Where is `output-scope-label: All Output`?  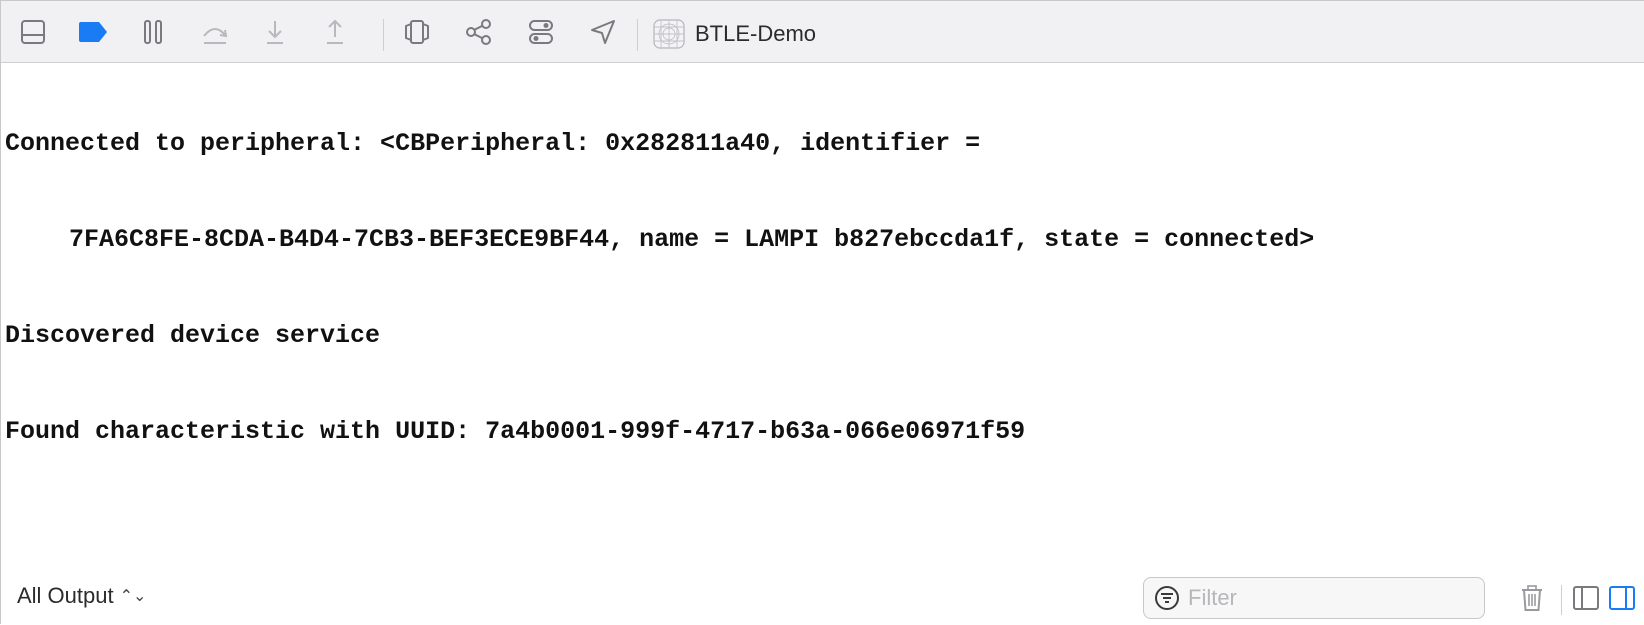
output-scope-label: All Output is located at coordinates (65, 595).